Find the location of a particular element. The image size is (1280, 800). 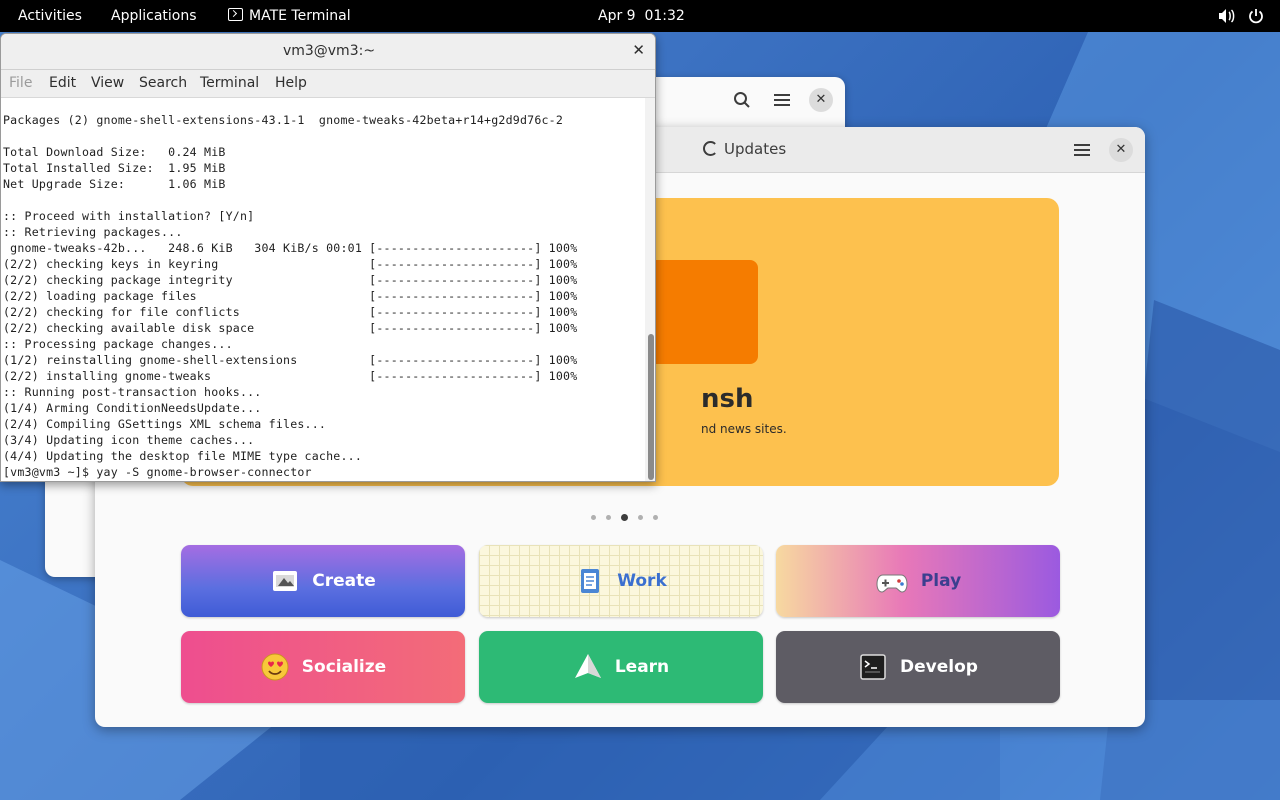

heart-eyes-icon is located at coordinates (275, 667).